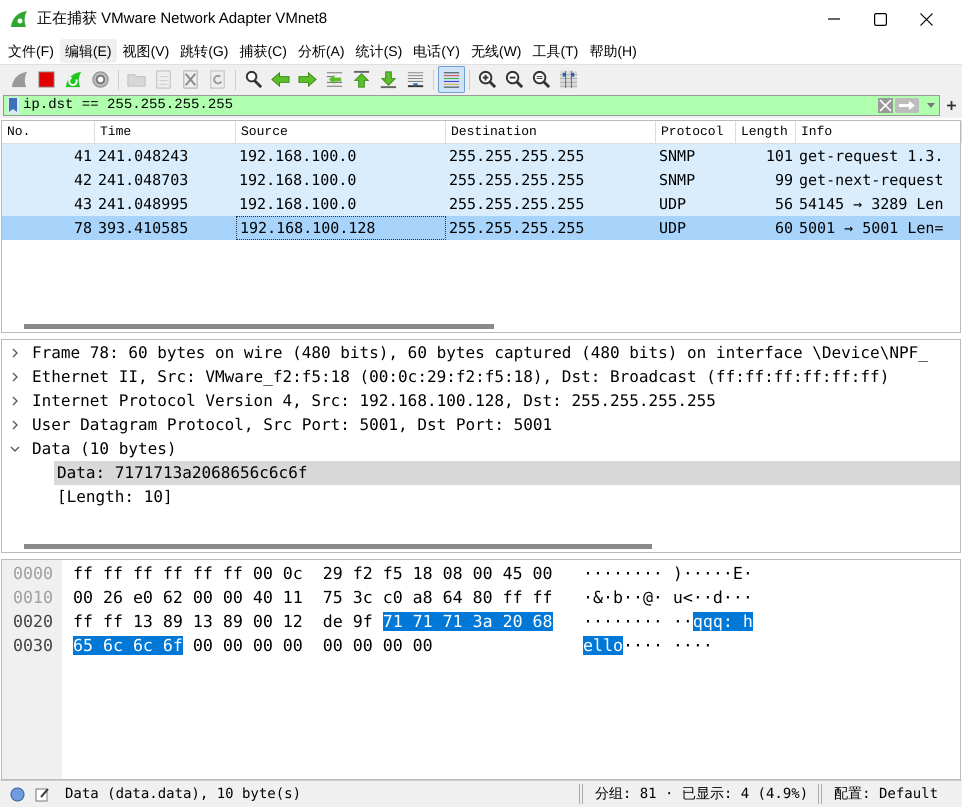 This screenshot has width=962, height=807. Describe the element at coordinates (313, 621) in the screenshot. I see `hex-bytes: ff ff 13 89 13 89 00 12 de 9f 71 71 71 3a 20 68` at that location.